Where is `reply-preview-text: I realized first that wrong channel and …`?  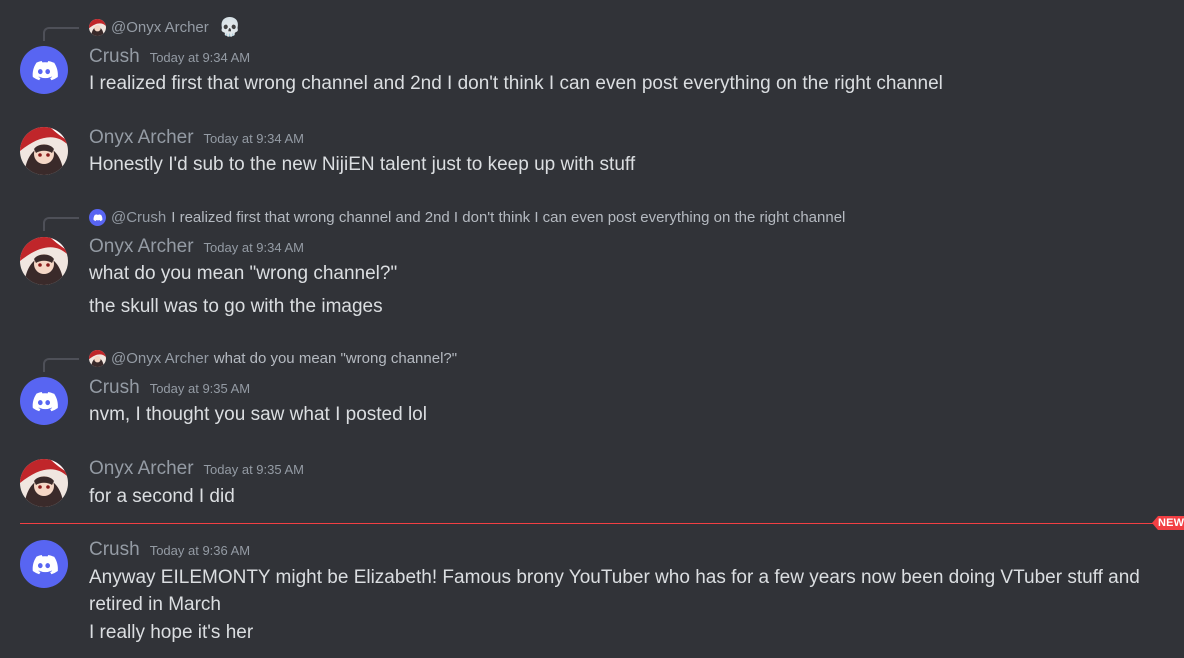 reply-preview-text: I realized first that wrong channel and … is located at coordinates (508, 217).